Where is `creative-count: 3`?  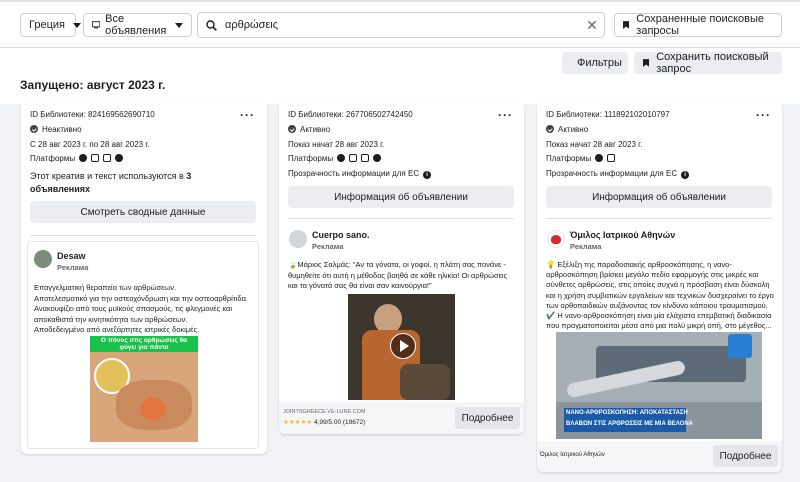 creative-count: 3 is located at coordinates (189, 176).